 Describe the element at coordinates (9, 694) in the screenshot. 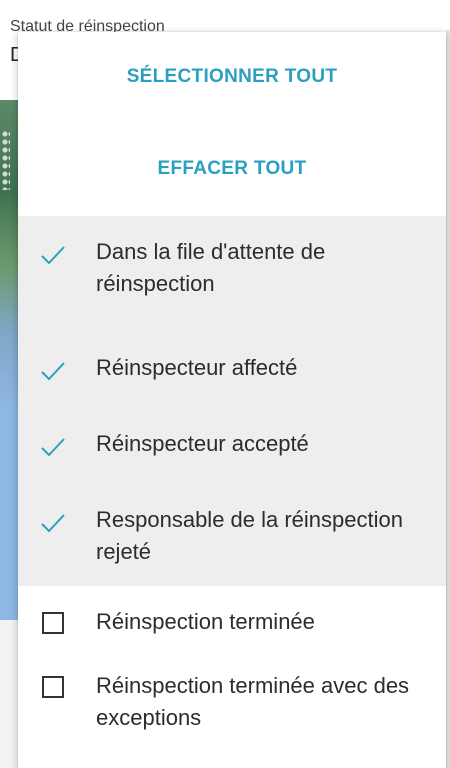

I see `page-background-lower` at that location.